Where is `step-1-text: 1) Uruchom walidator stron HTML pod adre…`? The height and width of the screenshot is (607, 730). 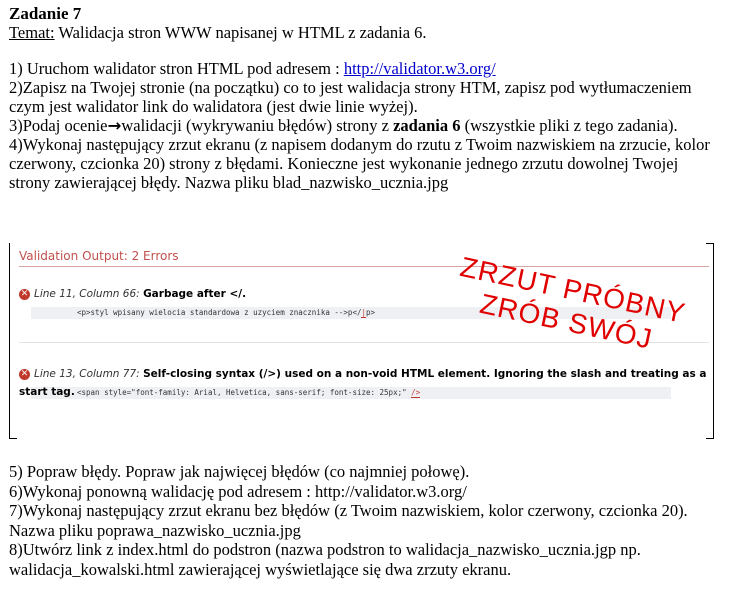
step-1-text: 1) Uruchom walidator stron HTML pod adre… is located at coordinates (176, 68).